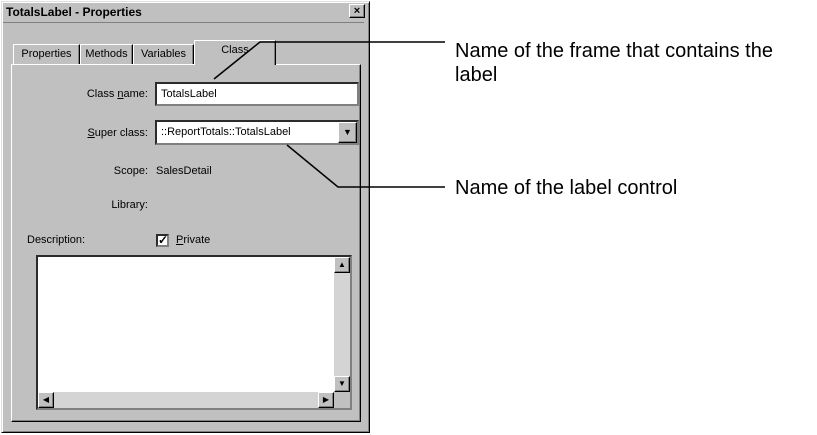  I want to click on tab-label: Class, so click(235, 50).